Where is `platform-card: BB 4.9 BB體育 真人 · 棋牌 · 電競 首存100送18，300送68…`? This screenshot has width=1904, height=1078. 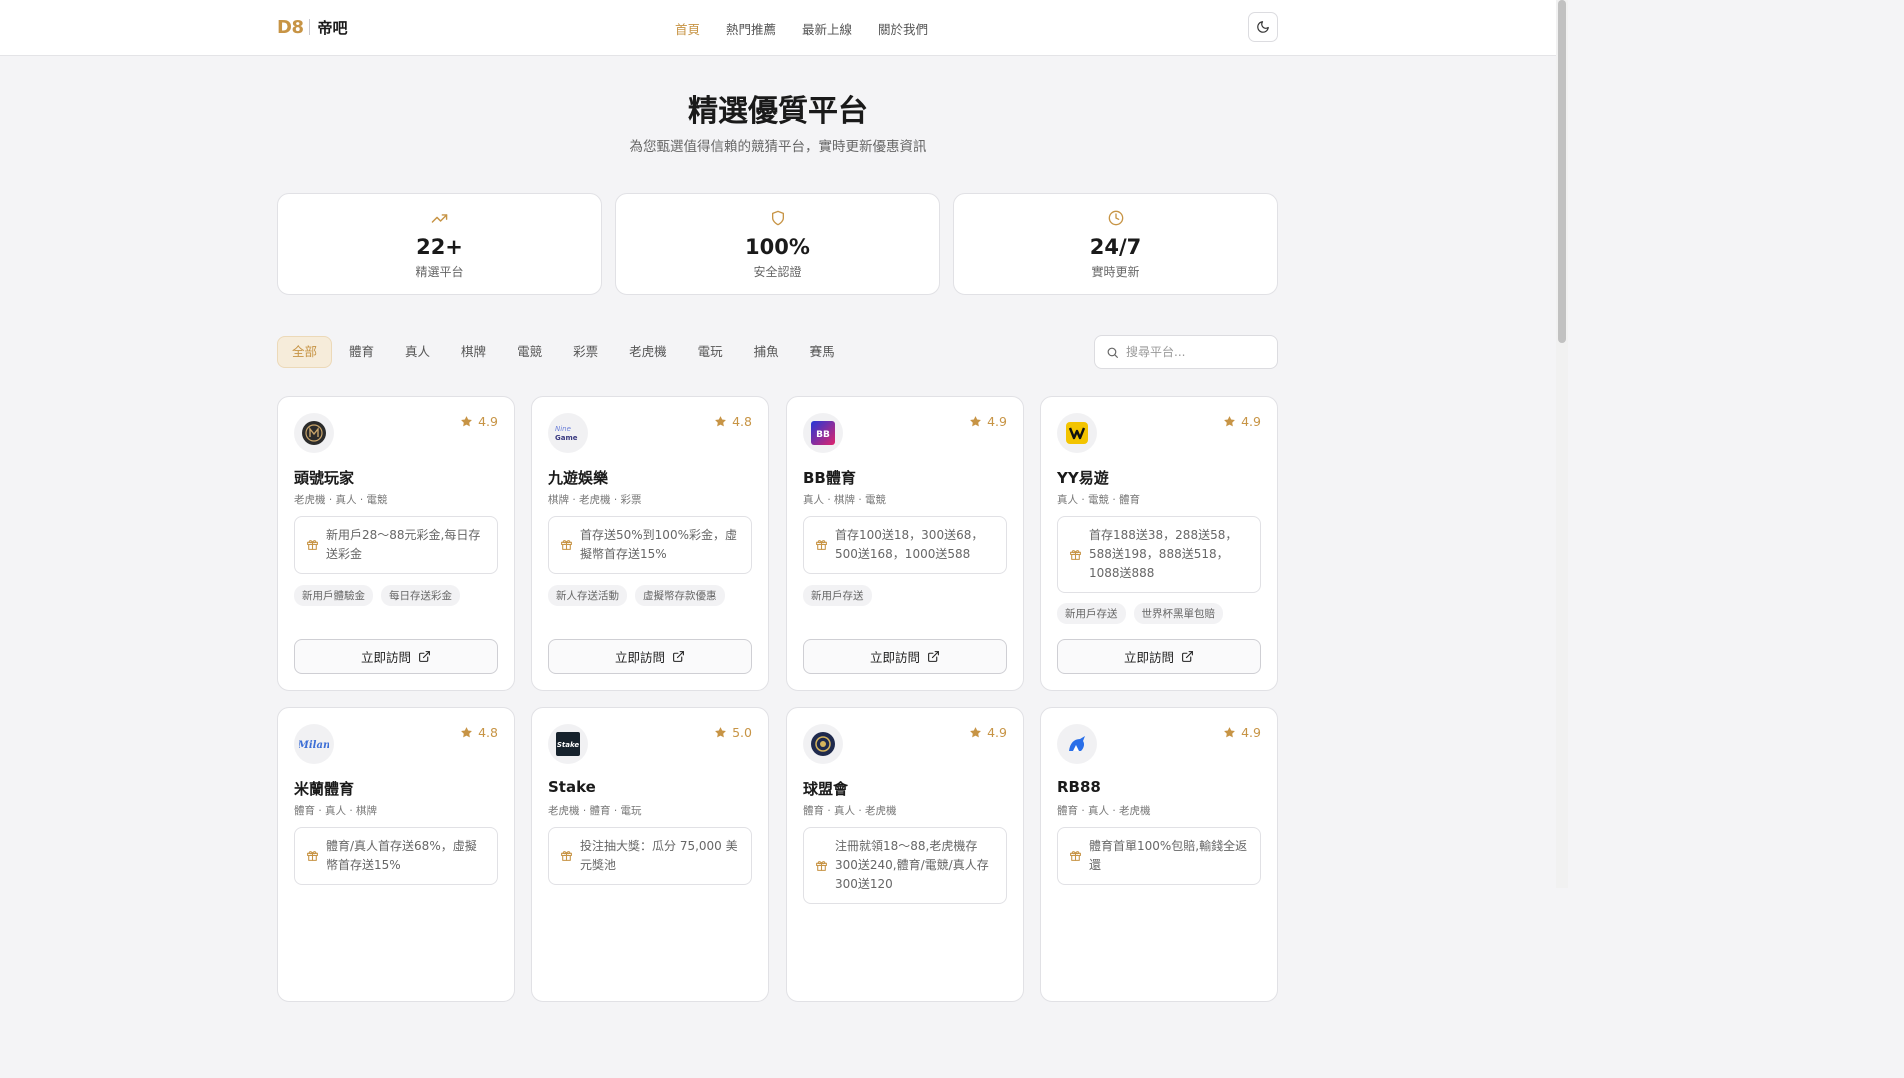 platform-card: BB 4.9 BB體育 真人 · 棋牌 · 電競 首存100送18，300送68… is located at coordinates (905, 543).